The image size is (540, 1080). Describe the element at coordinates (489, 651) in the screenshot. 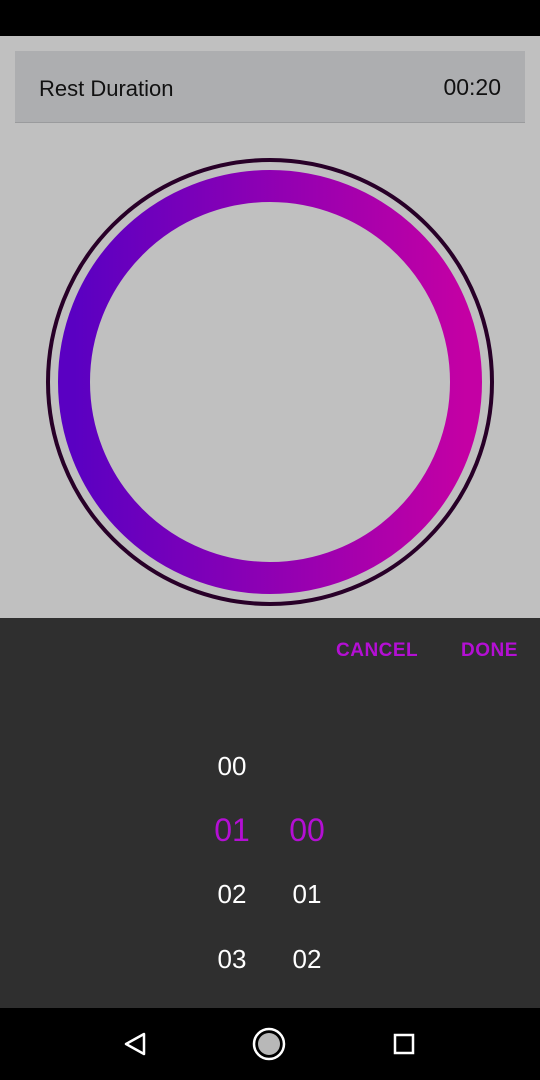

I see `done-button: DONE` at that location.